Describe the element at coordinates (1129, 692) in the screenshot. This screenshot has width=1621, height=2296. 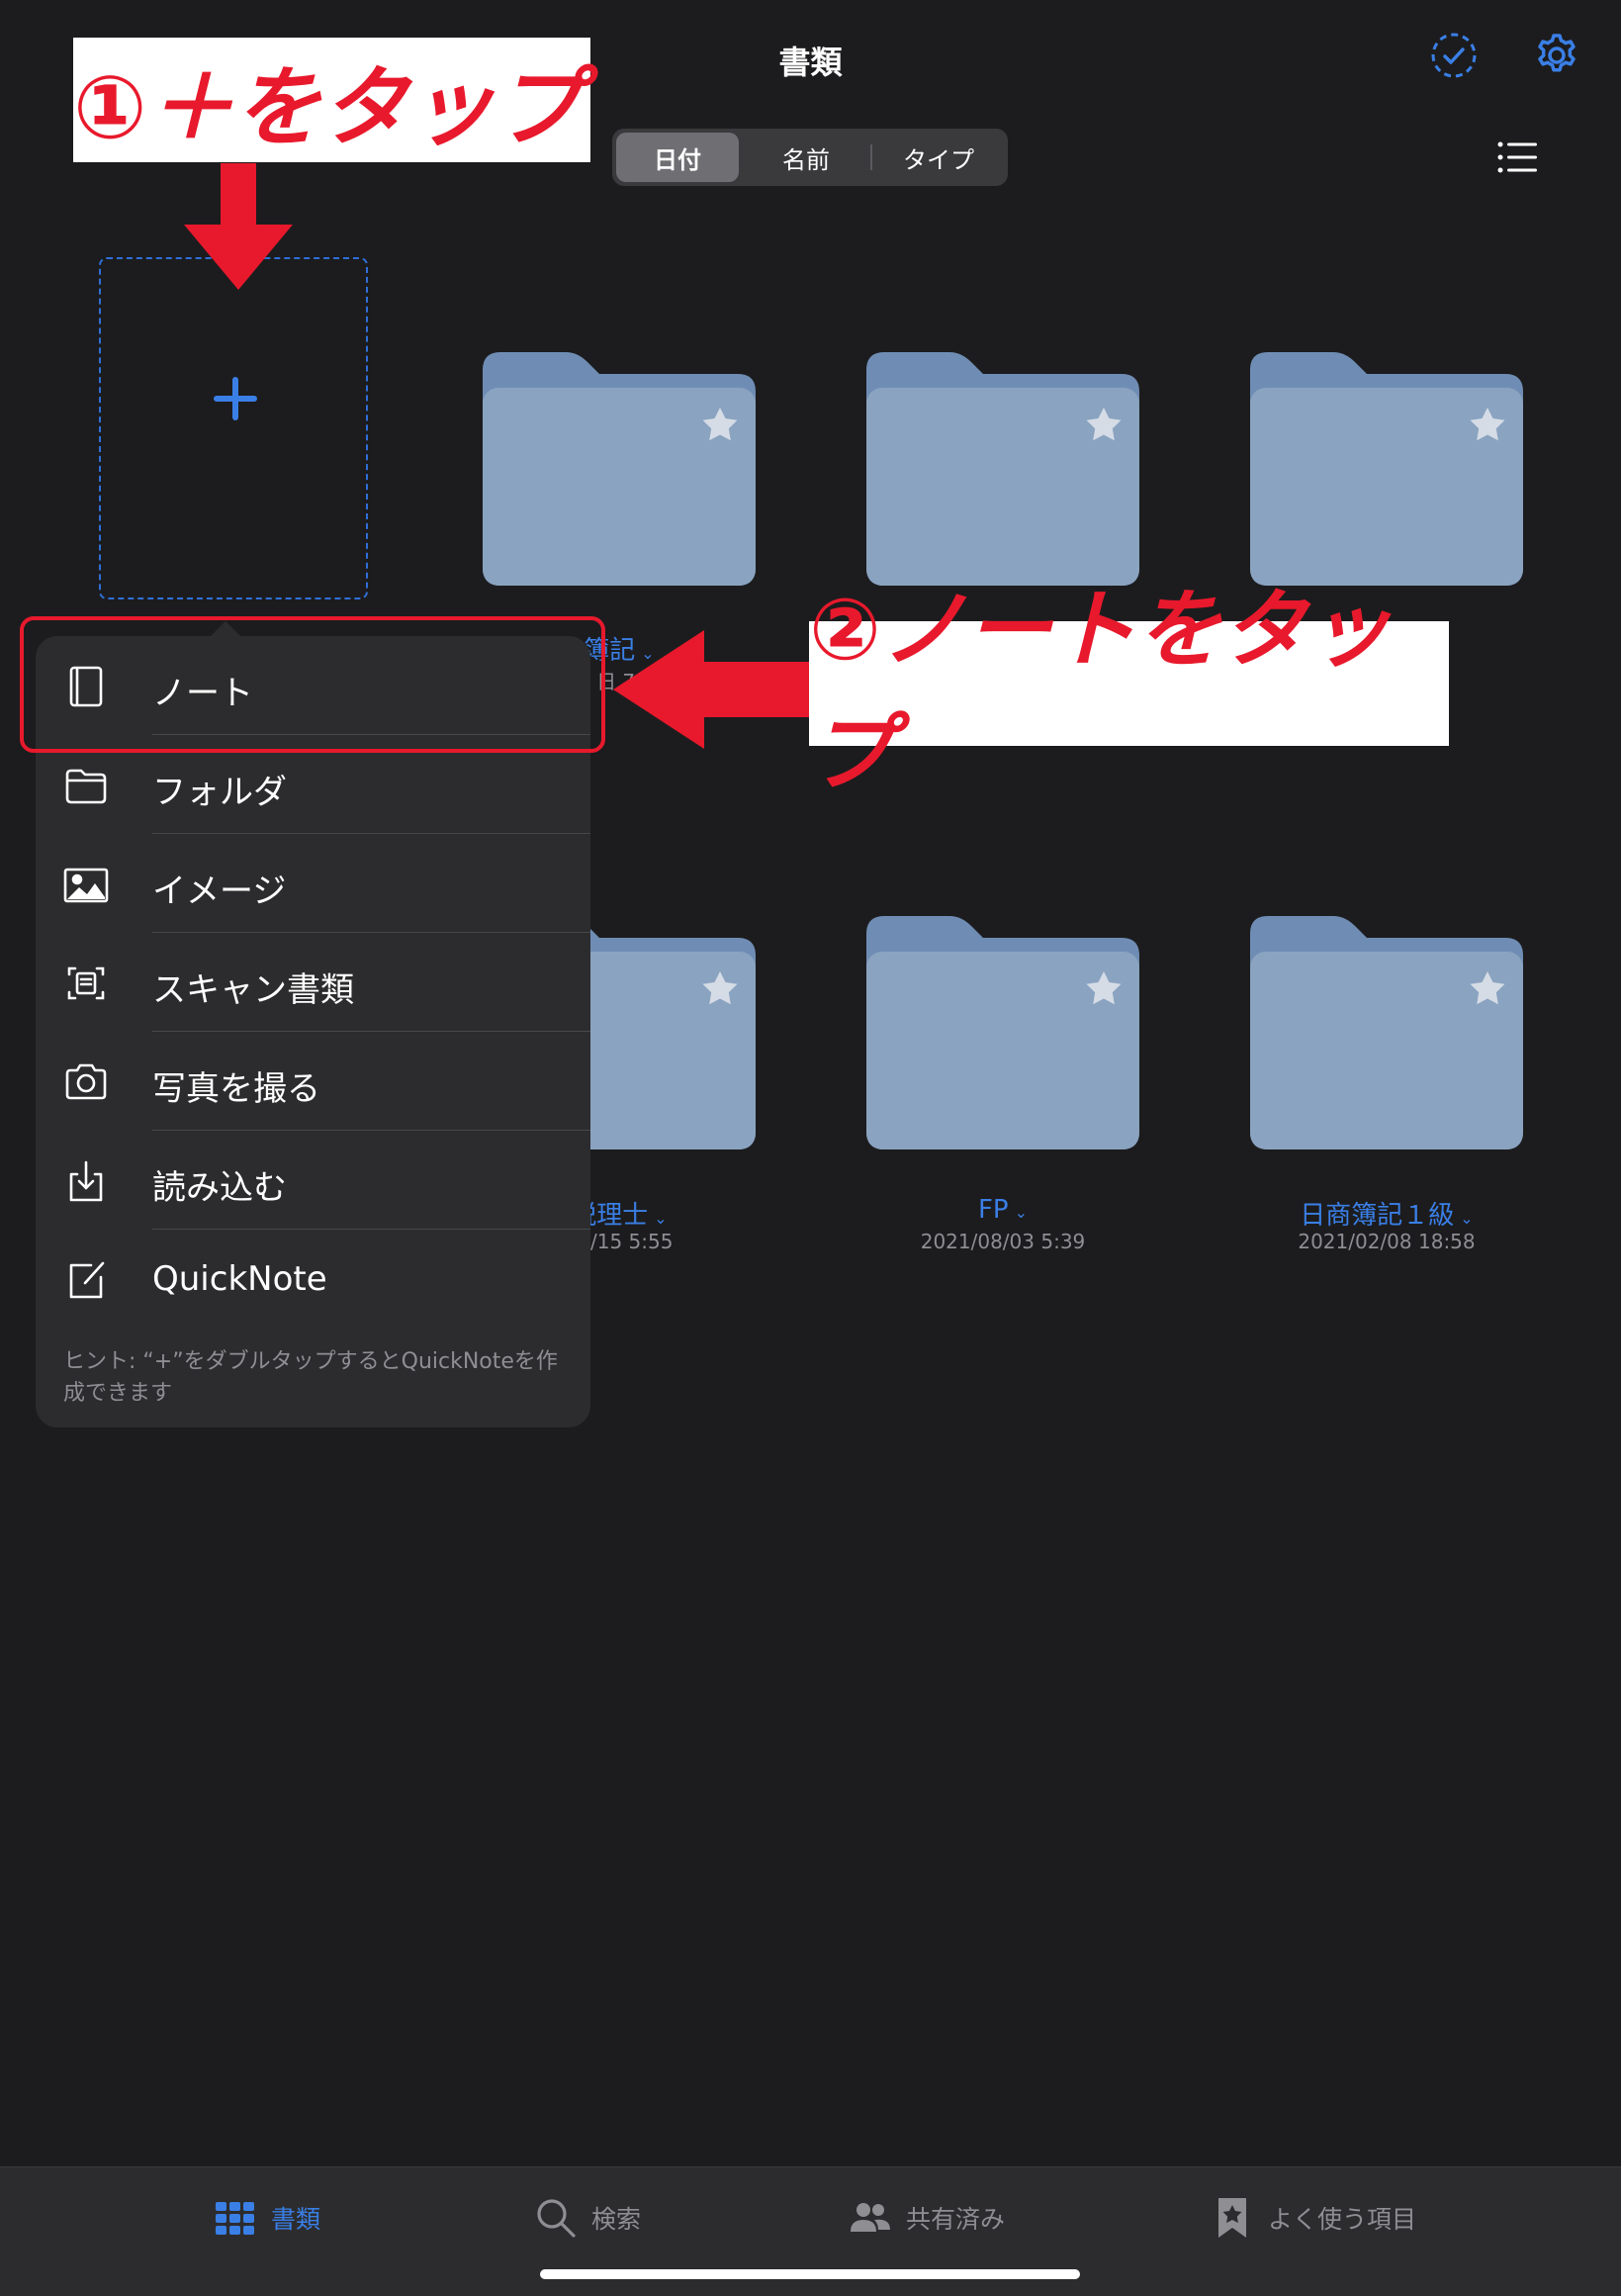
I see `annotation-step2: ②ノートをタップ` at that location.